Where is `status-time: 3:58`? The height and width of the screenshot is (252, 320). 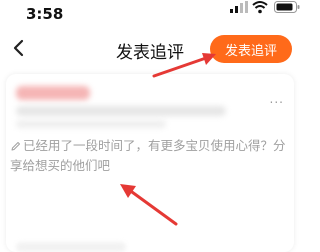
status-time: 3:58 is located at coordinates (45, 14).